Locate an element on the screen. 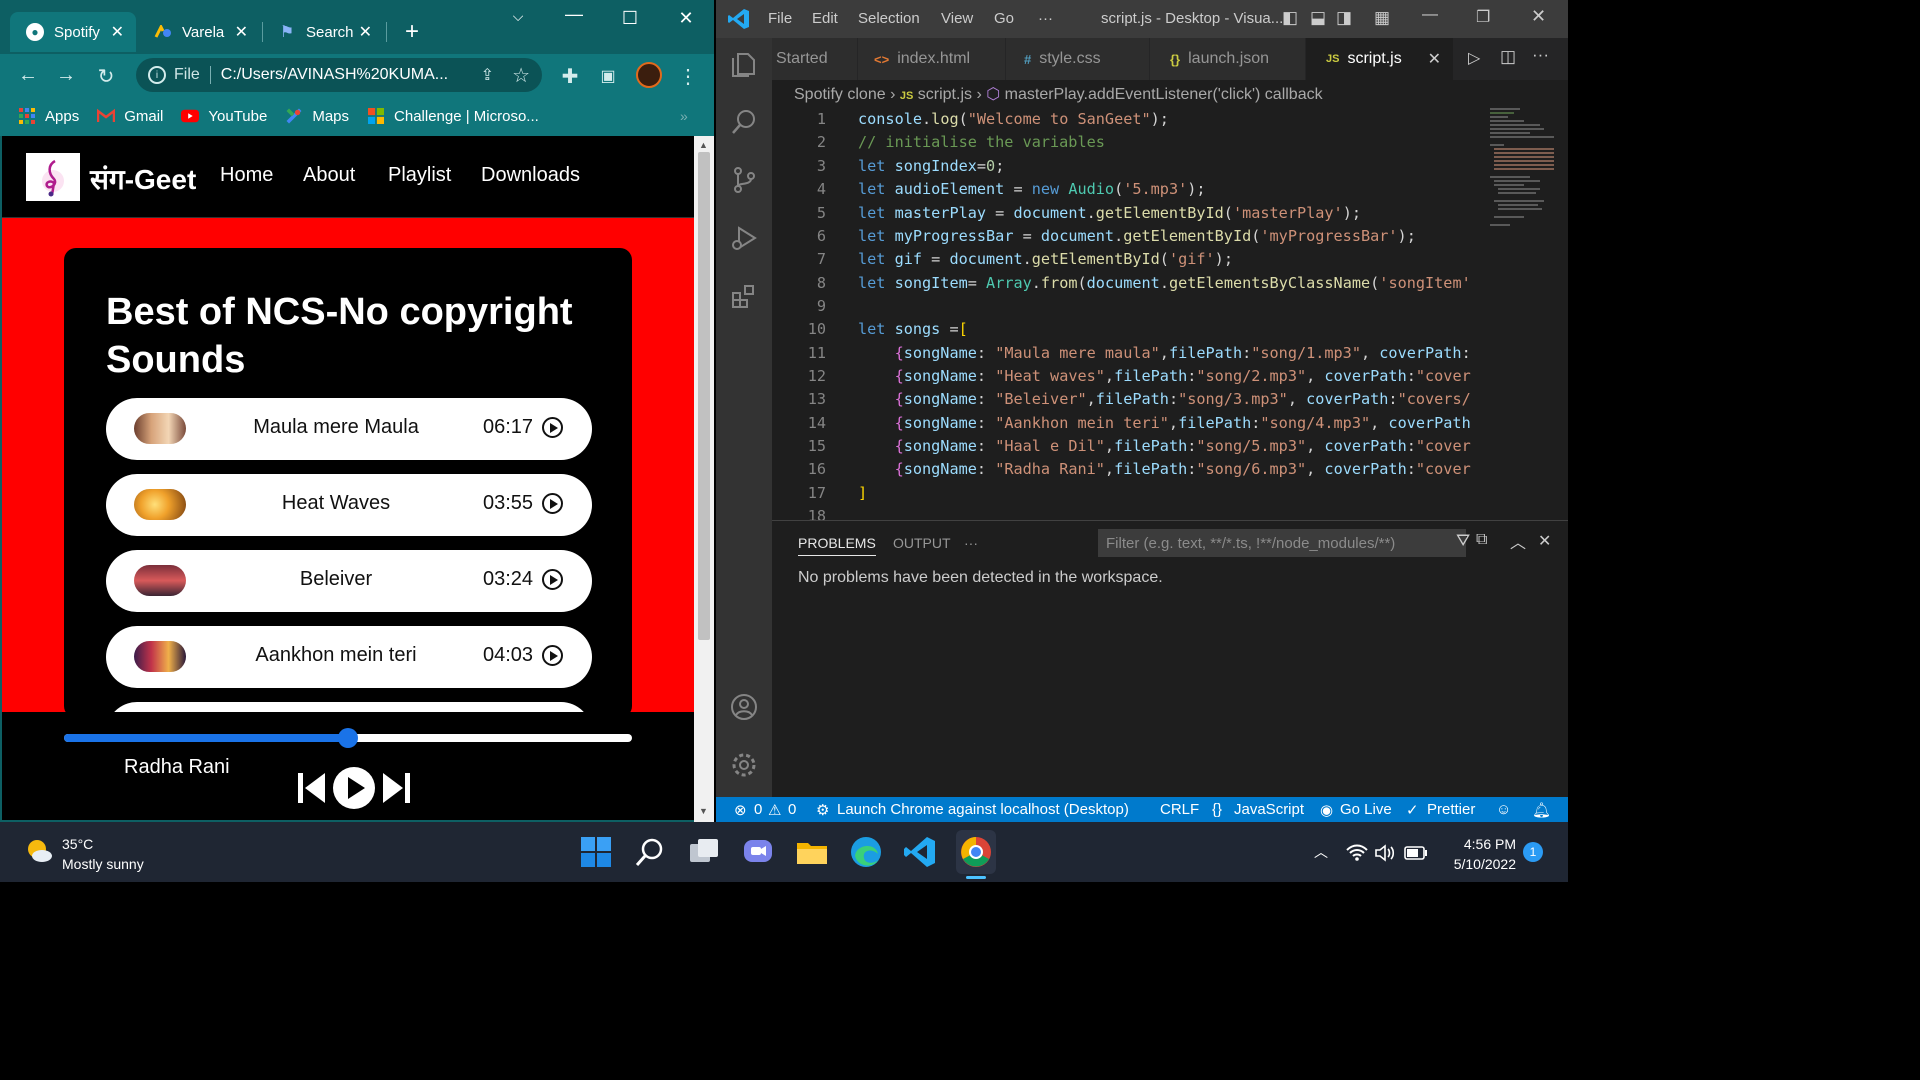 This screenshot has height=1080, width=1920. nav-about: About is located at coordinates (329, 175).